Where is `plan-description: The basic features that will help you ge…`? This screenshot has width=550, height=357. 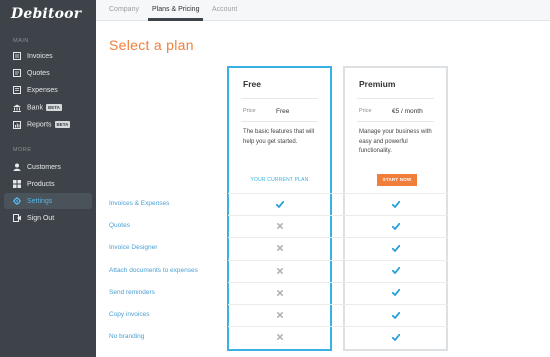
plan-description: The basic features that will help you ge… is located at coordinates (279, 137).